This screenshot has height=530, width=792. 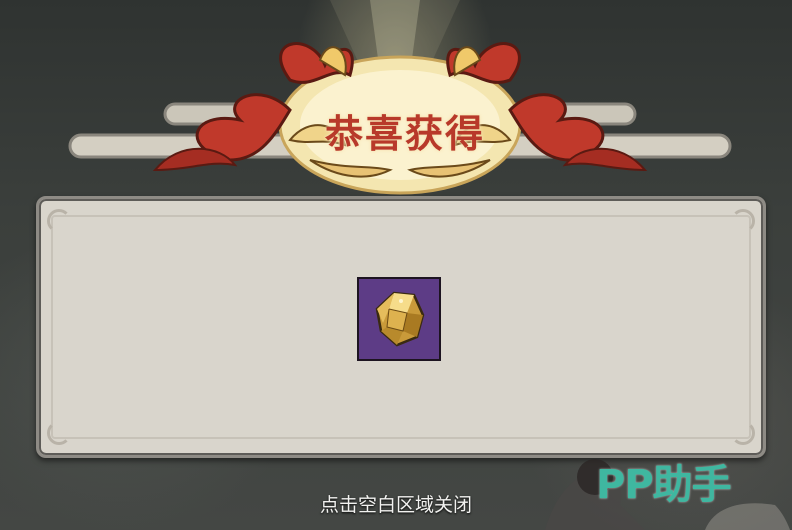 I want to click on gold-ore-icon, so click(x=400, y=319).